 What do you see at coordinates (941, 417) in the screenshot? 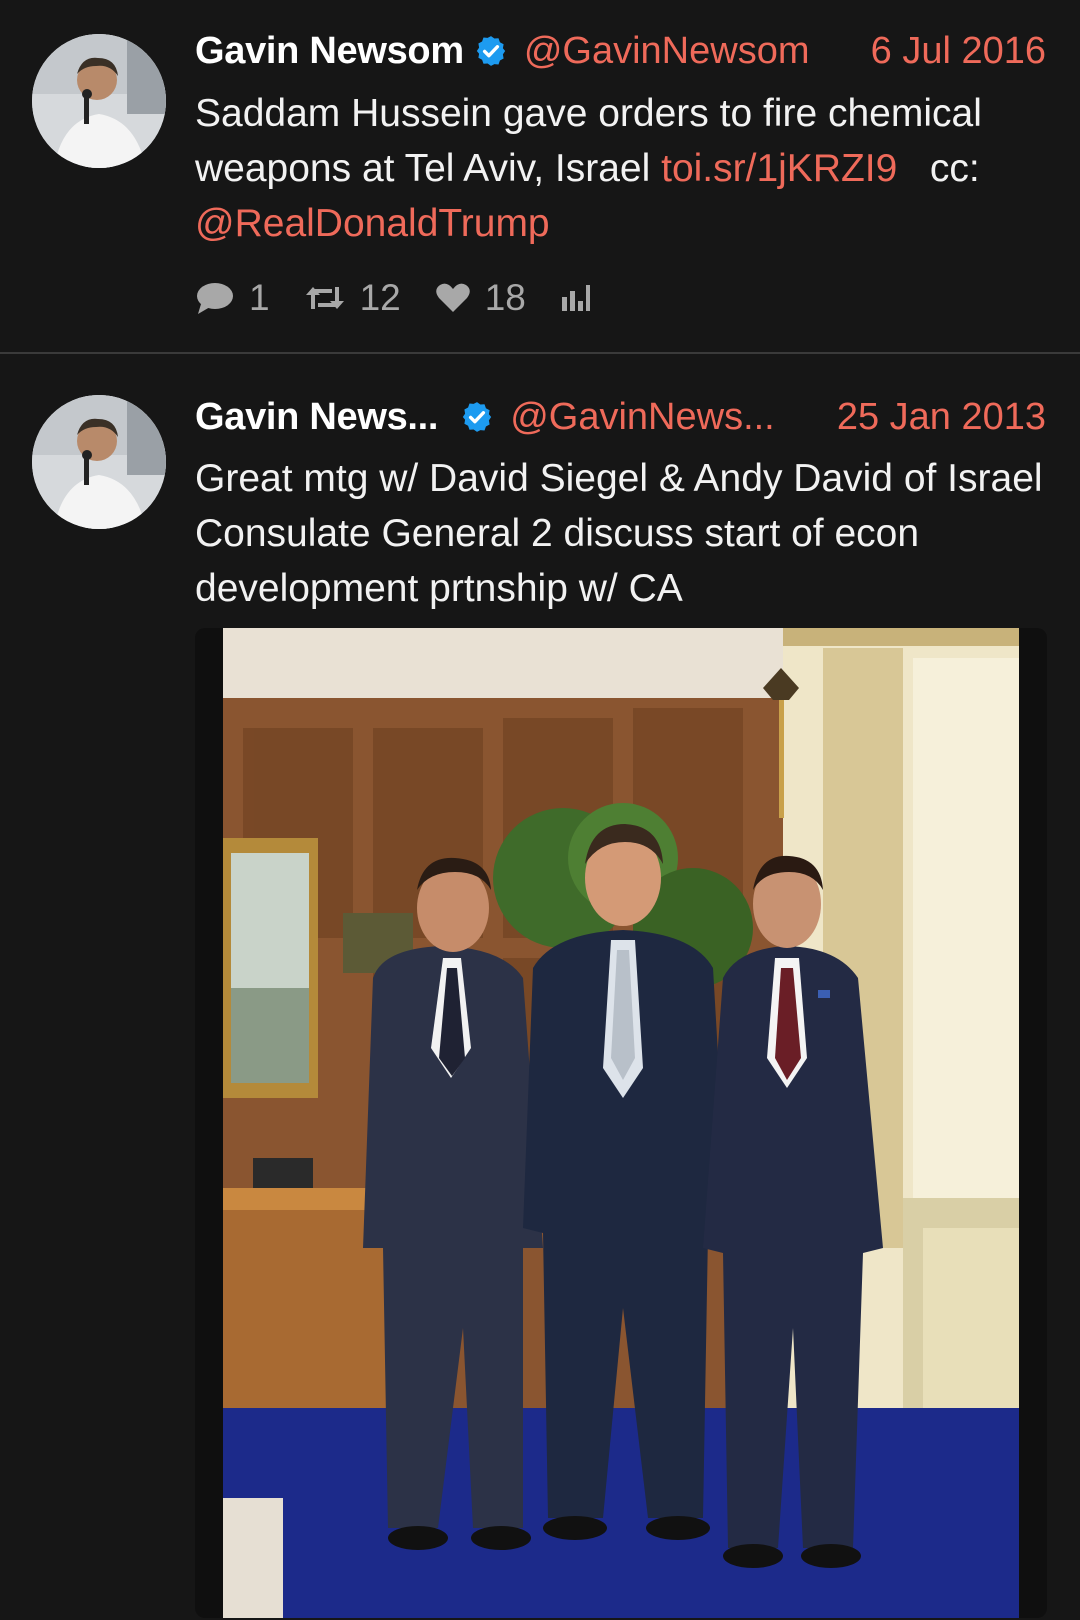
I see `tweet-date: 25 Jan 2013` at bounding box center [941, 417].